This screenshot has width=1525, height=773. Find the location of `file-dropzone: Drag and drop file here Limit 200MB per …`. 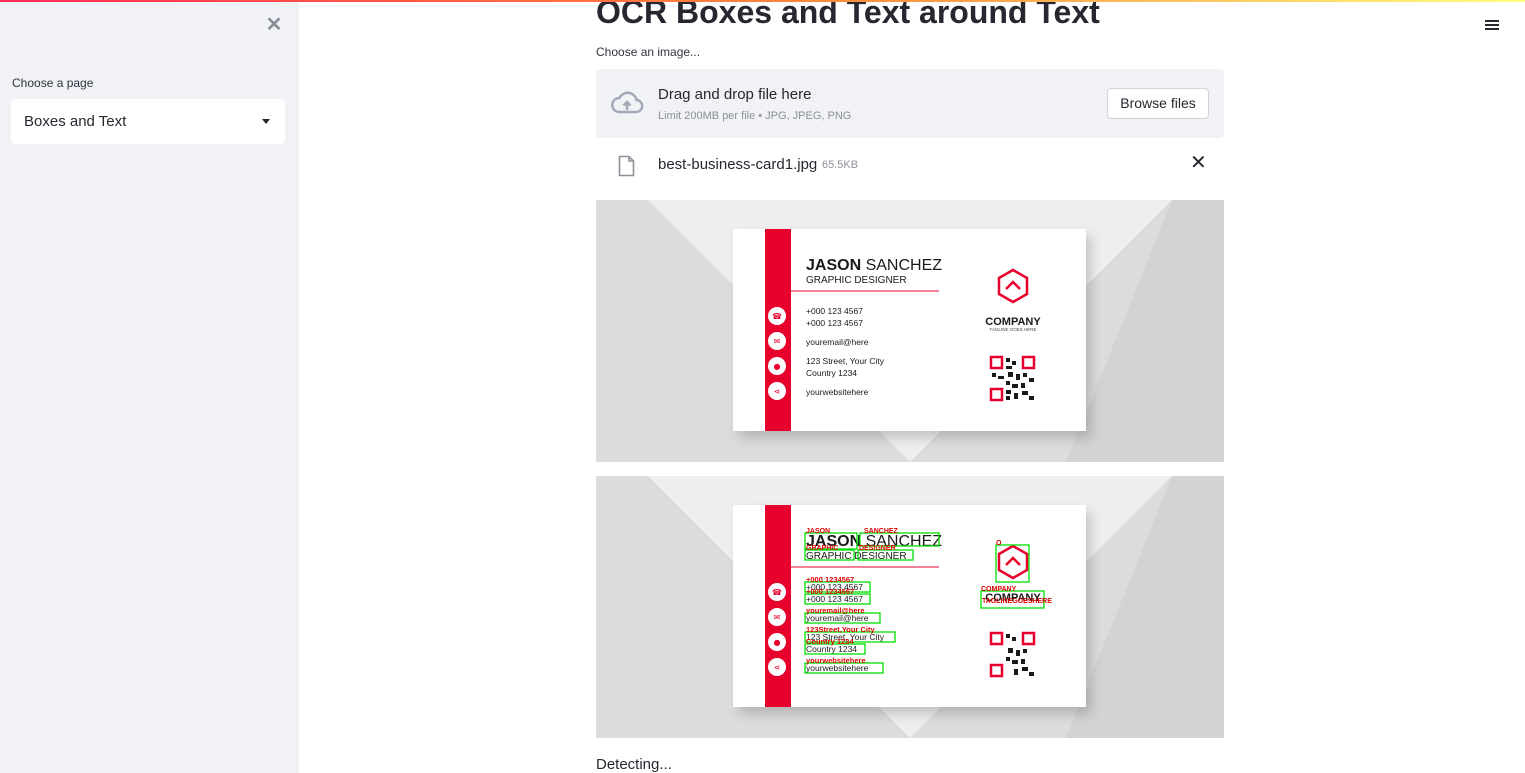

file-dropzone: Drag and drop file here Limit 200MB per … is located at coordinates (910, 103).